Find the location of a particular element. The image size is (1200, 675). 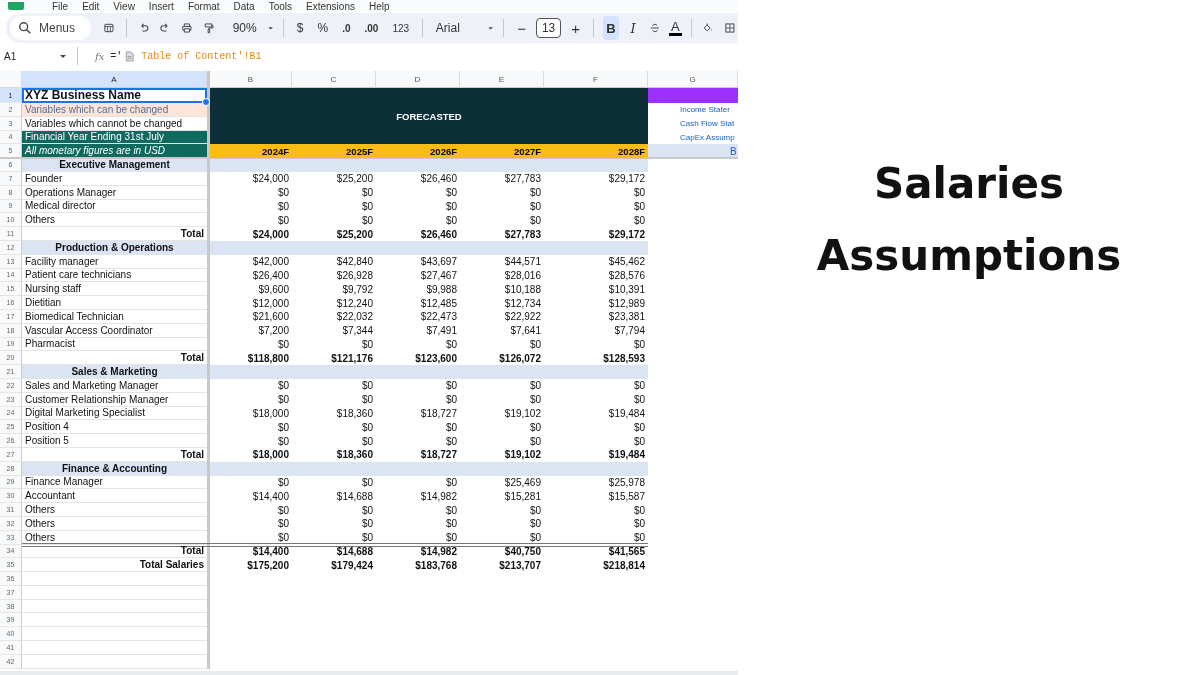

zoom-dropdown: 90% is located at coordinates (244, 28).